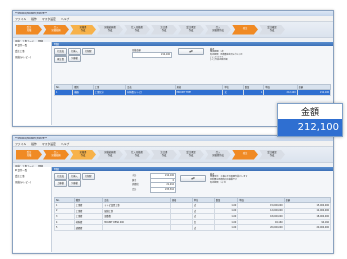 This screenshot has height=259, width=347. I want to click on notes-line: [ 2 ] 作業内容詳細, so click(219, 60).